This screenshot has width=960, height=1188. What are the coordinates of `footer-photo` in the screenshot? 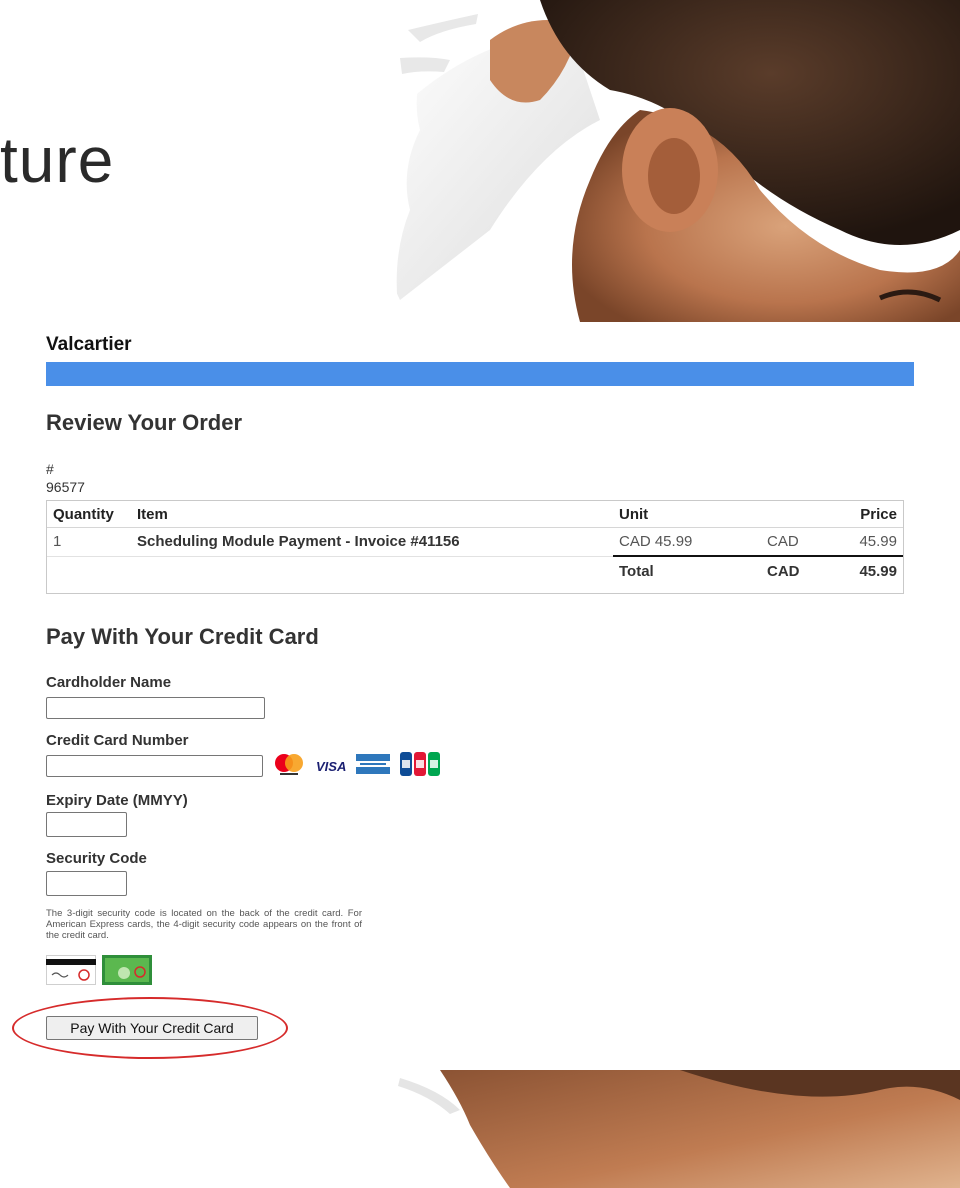 It's located at (670, 1129).